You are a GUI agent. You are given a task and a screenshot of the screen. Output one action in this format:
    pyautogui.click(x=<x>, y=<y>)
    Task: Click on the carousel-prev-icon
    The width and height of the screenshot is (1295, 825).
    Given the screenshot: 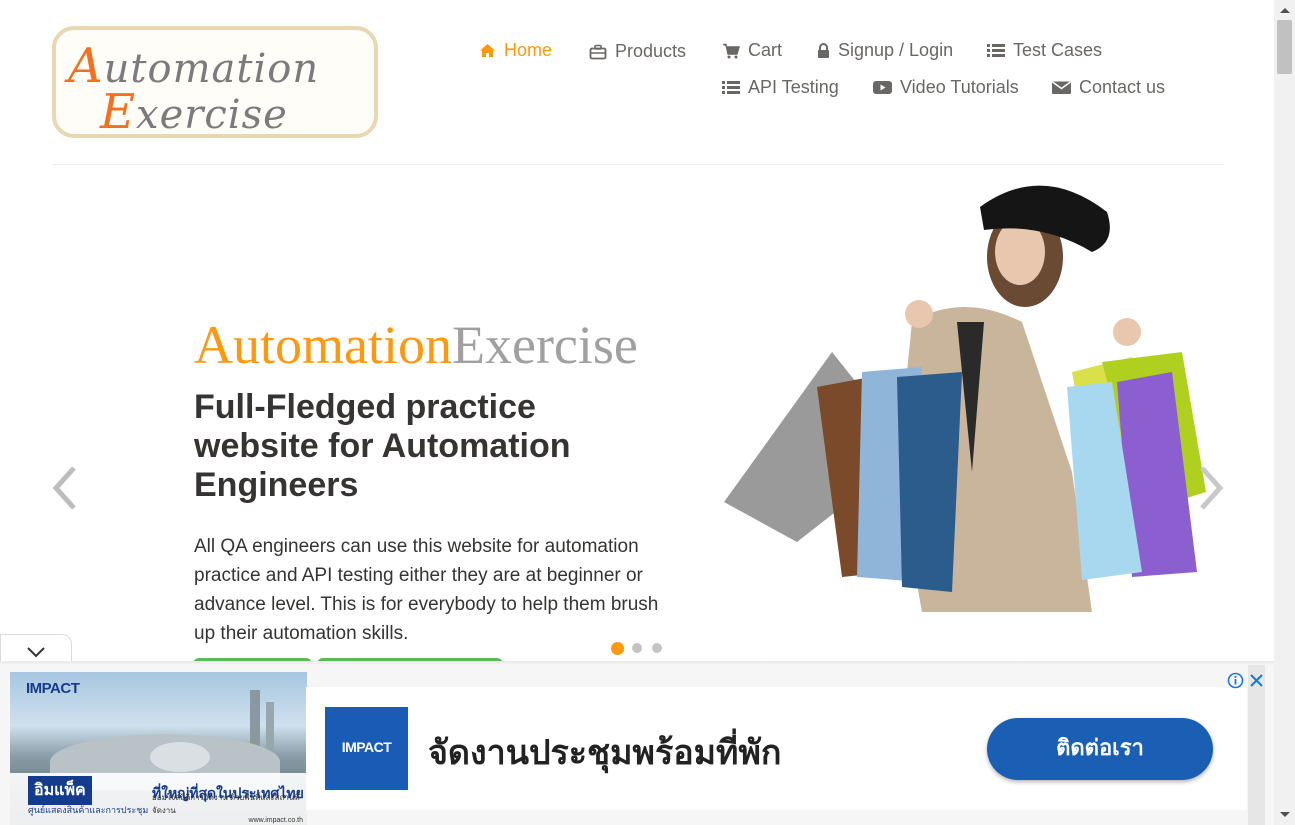 What is the action you would take?
    pyautogui.click(x=64, y=488)
    